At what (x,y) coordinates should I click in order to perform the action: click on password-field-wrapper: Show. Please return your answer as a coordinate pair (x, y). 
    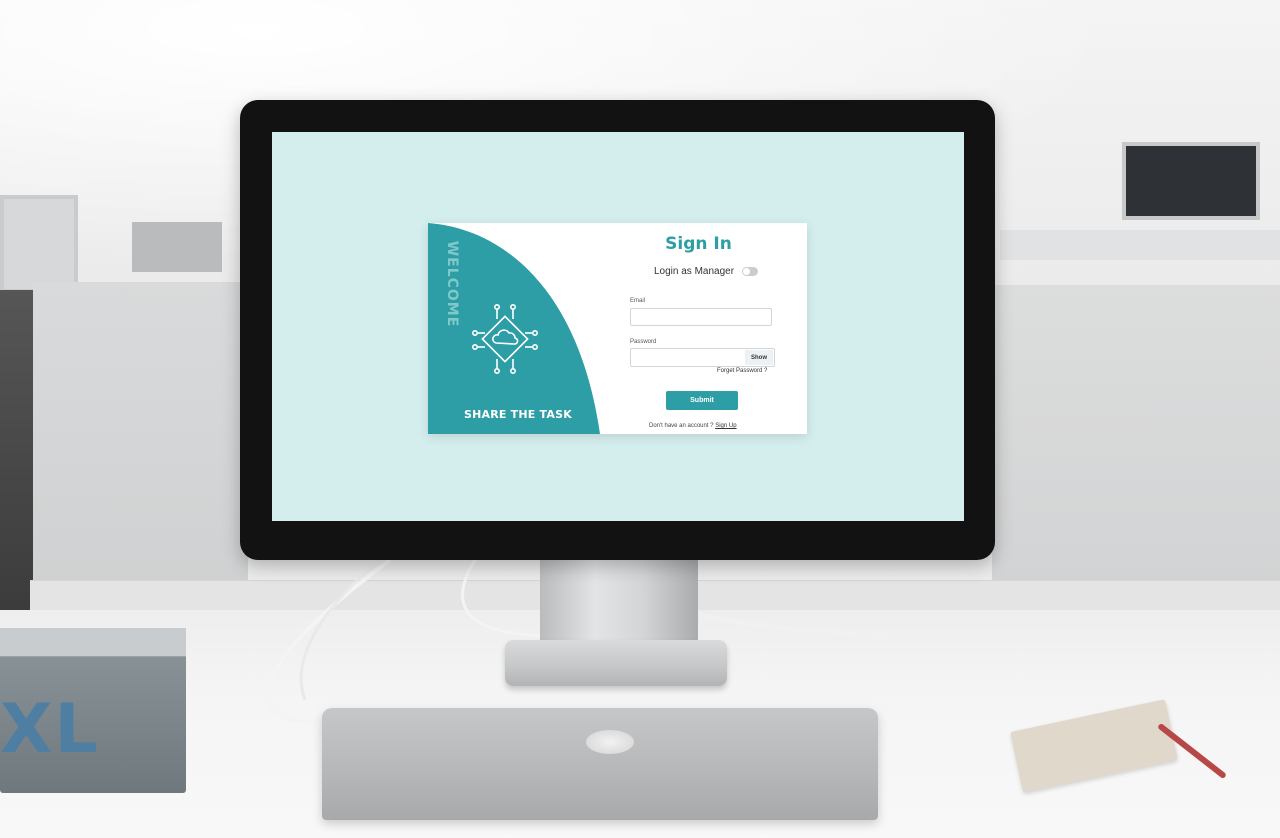
    Looking at the image, I should click on (702, 357).